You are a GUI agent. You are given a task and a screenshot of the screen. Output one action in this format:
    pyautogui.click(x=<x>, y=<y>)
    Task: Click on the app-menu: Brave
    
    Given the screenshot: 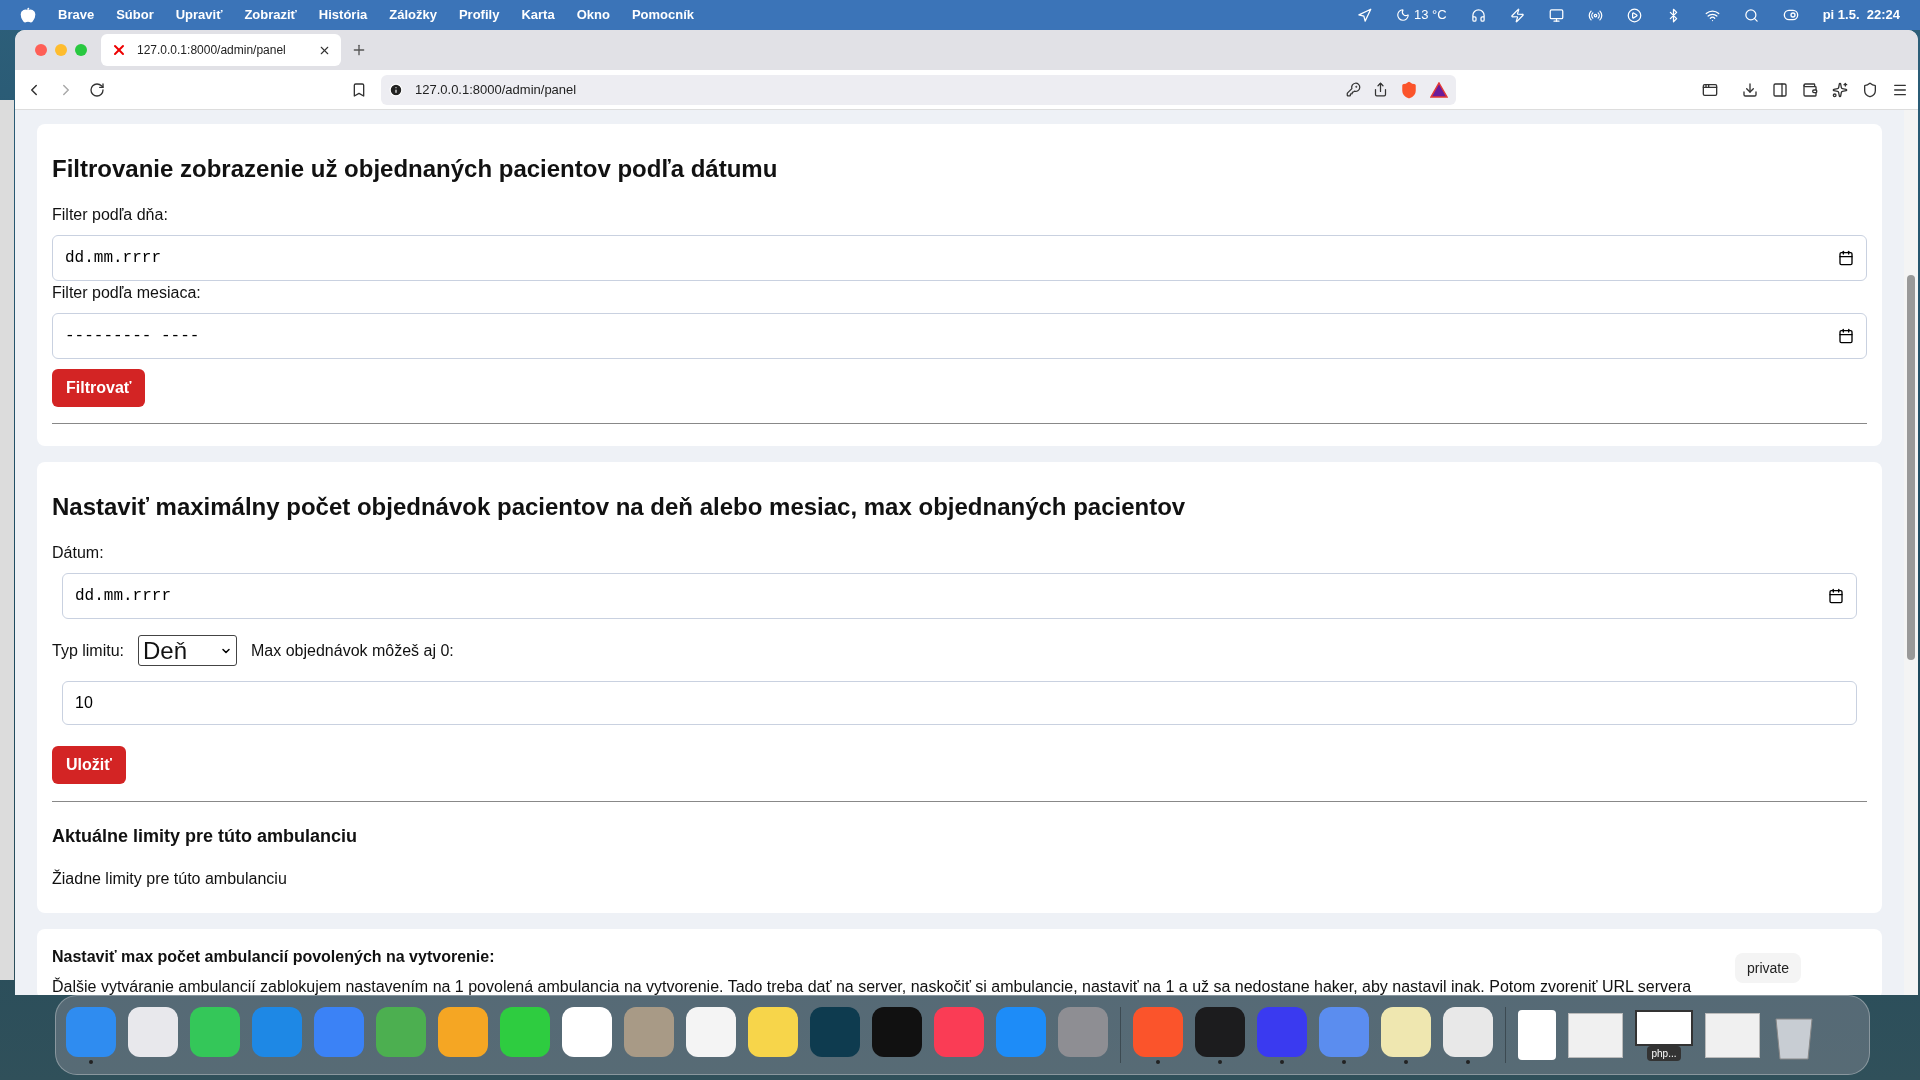 What is the action you would take?
    pyautogui.click(x=76, y=15)
    